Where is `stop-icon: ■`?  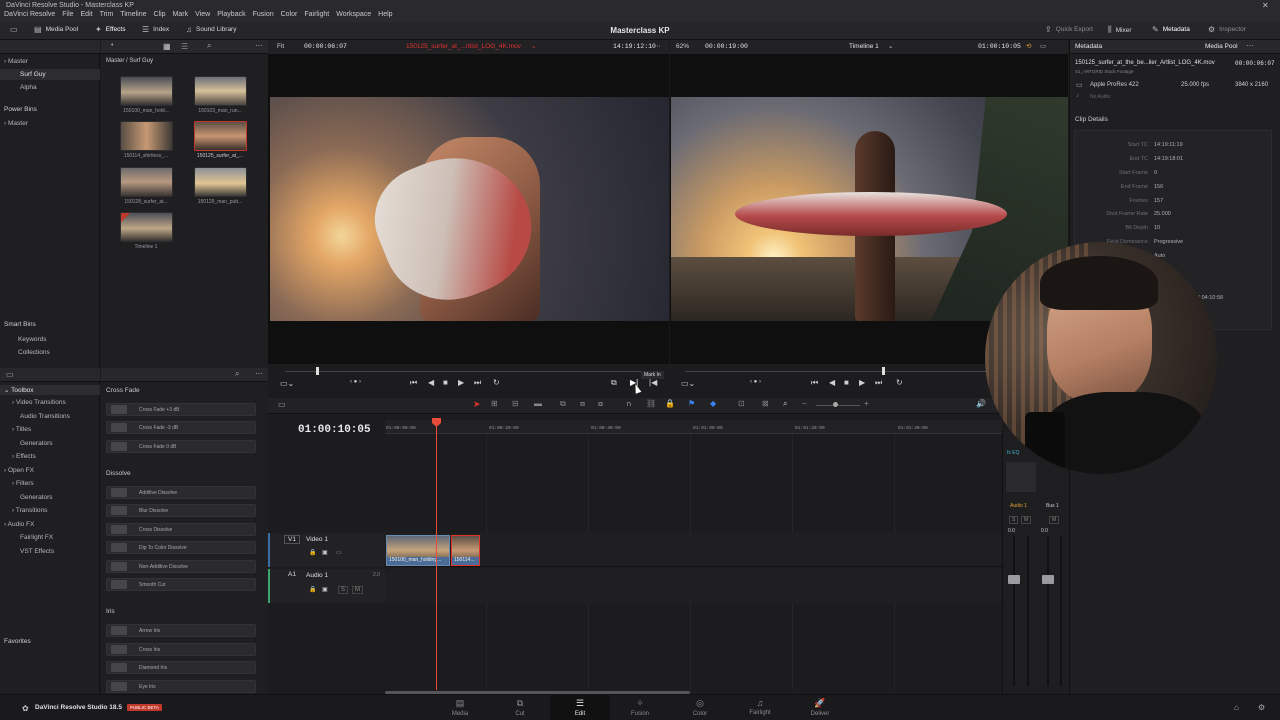 stop-icon: ■ is located at coordinates (846, 382).